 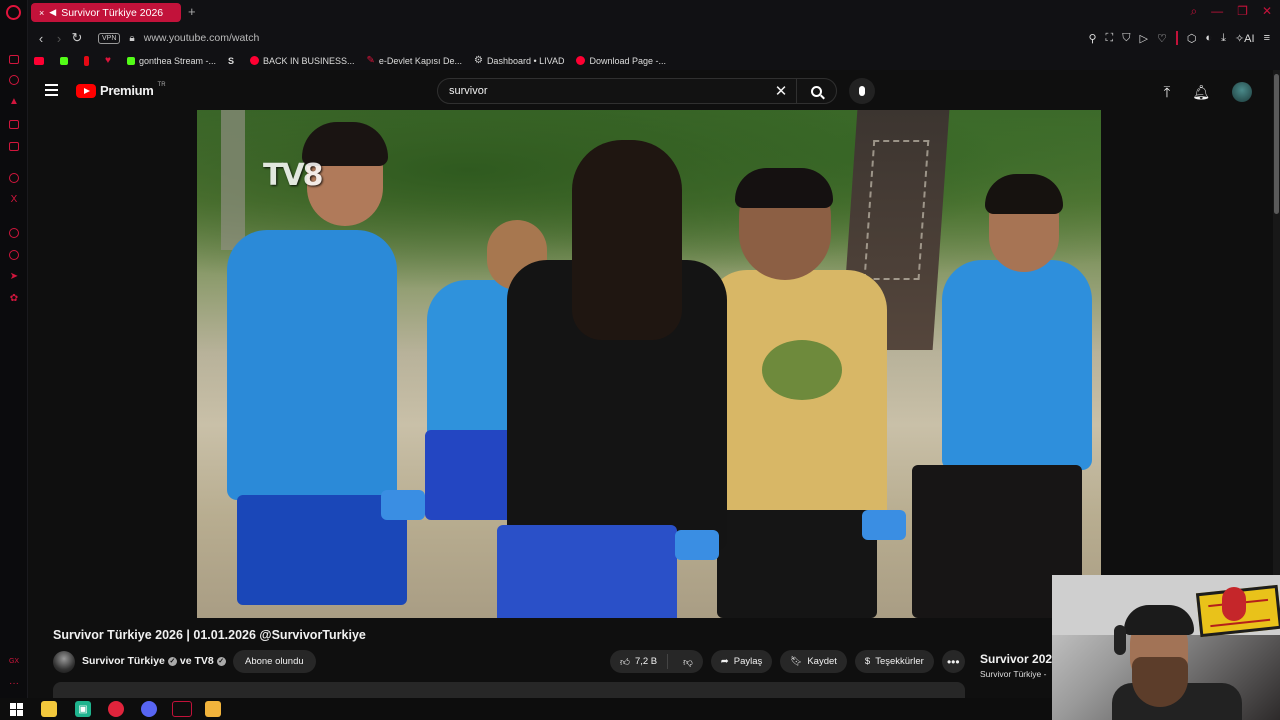 I want to click on share-label: Paylaş, so click(x=748, y=661).